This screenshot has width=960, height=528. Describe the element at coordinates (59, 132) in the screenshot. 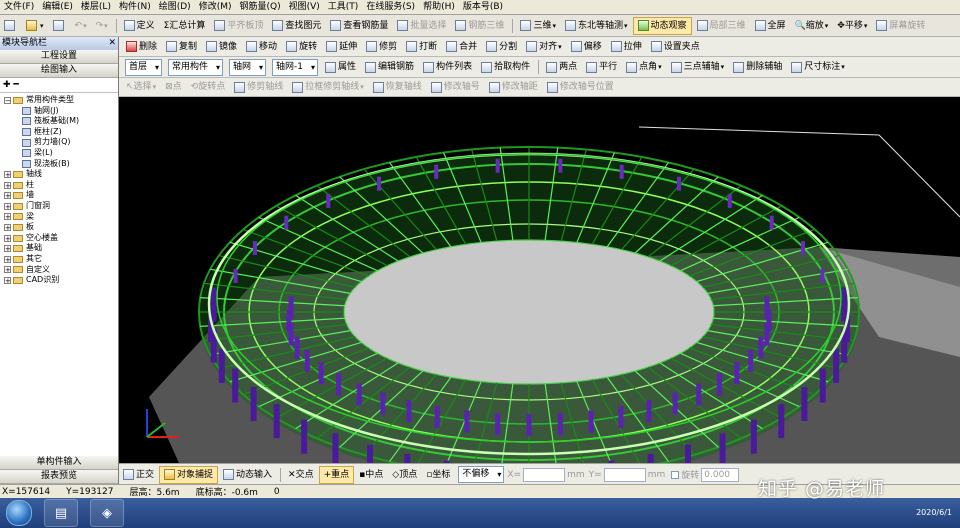

I see `tree-item: 框柱(Z)` at that location.